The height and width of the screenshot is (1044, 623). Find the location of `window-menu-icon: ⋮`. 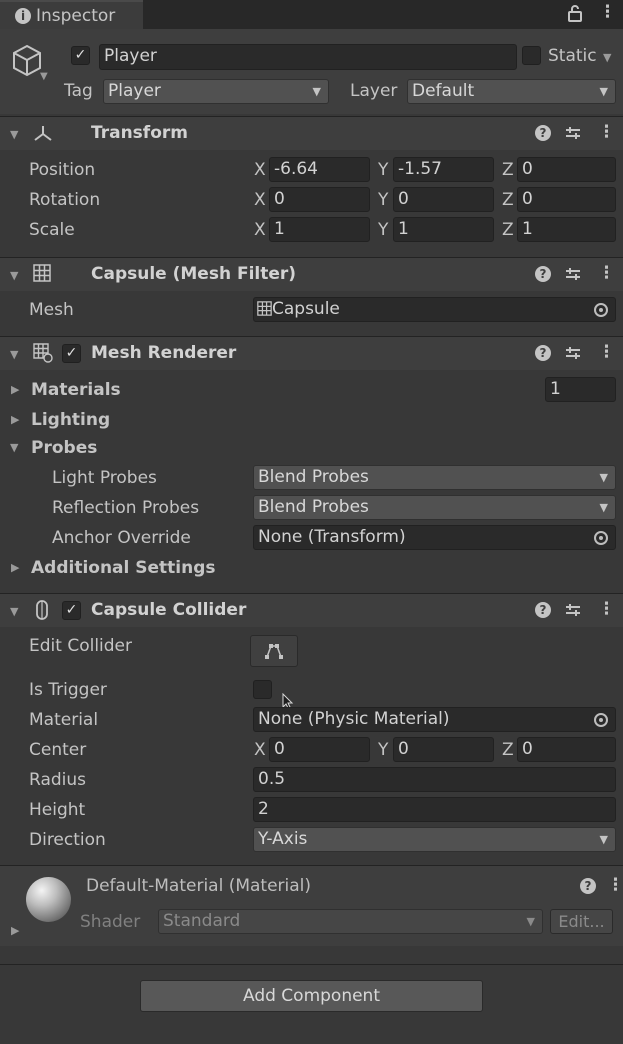

window-menu-icon: ⋮ is located at coordinates (607, 12).